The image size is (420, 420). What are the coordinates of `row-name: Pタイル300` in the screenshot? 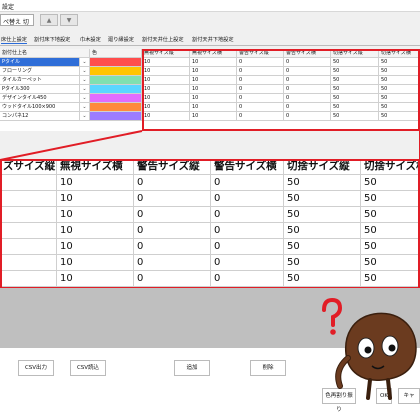 It's located at (40, 89).